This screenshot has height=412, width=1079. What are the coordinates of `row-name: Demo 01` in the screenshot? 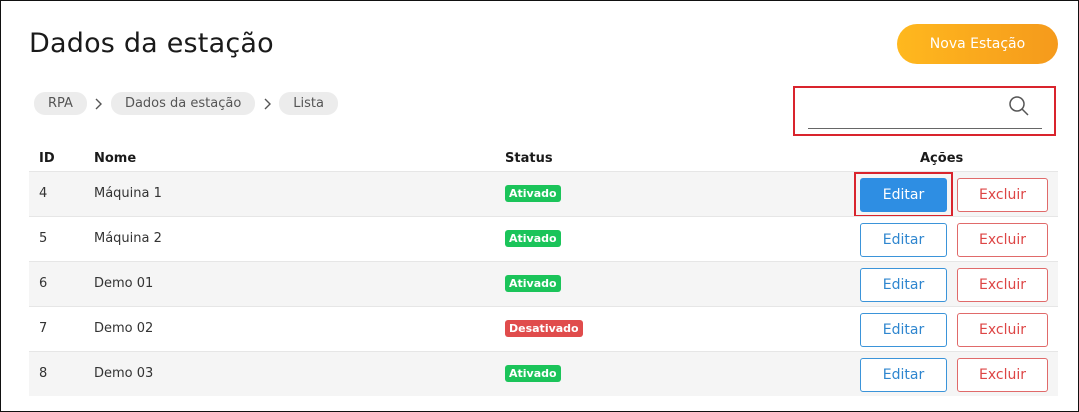 It's located at (124, 283).